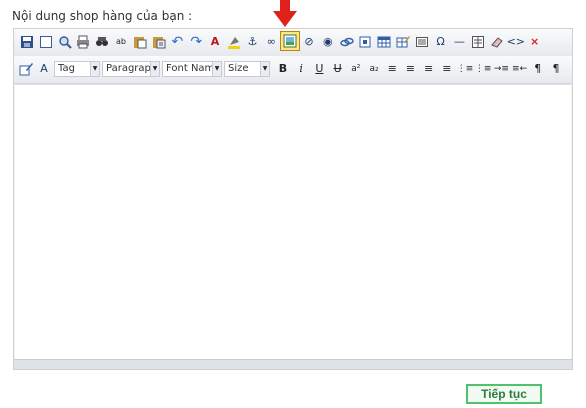 This screenshot has height=408, width=586. What do you see at coordinates (159, 42) in the screenshot?
I see `paste-text-icon` at bounding box center [159, 42].